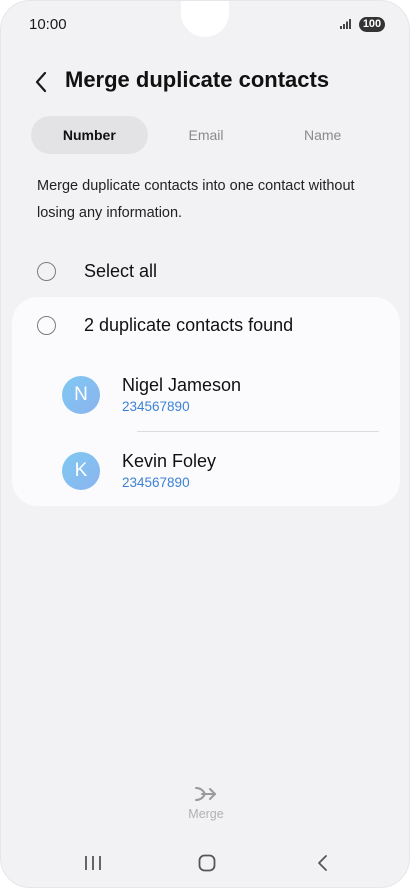 Image resolution: width=410 pixels, height=888 pixels. Describe the element at coordinates (182, 385) in the screenshot. I see `contact-name: Nigel Jameson` at that location.